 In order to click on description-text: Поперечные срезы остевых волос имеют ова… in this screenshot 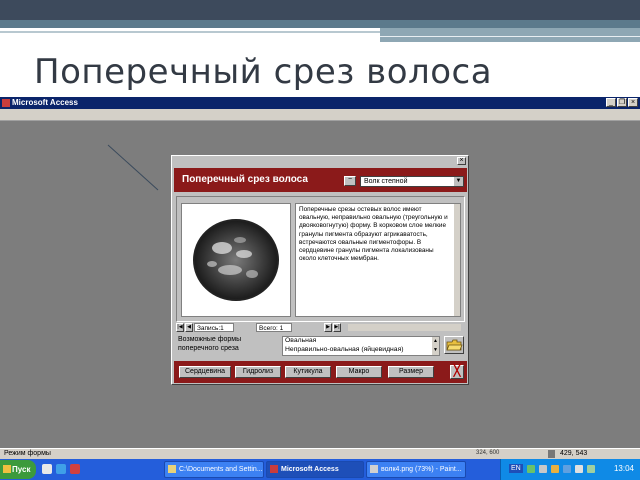, I will do `click(373, 234)`.